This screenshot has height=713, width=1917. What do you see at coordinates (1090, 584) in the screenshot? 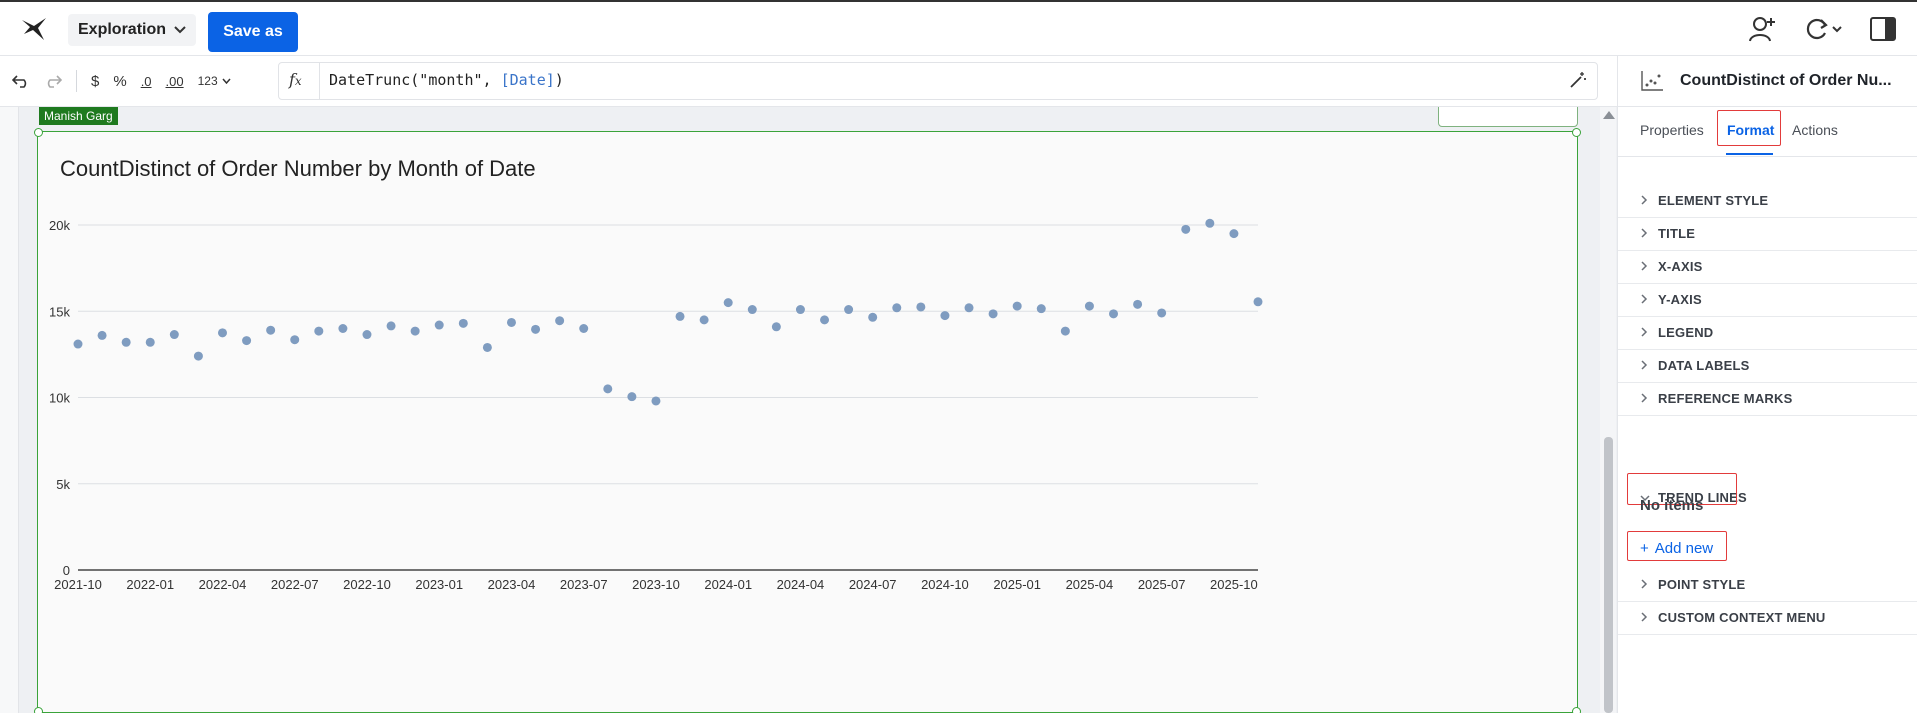
I see `x-tick-label: 2025-04` at bounding box center [1090, 584].